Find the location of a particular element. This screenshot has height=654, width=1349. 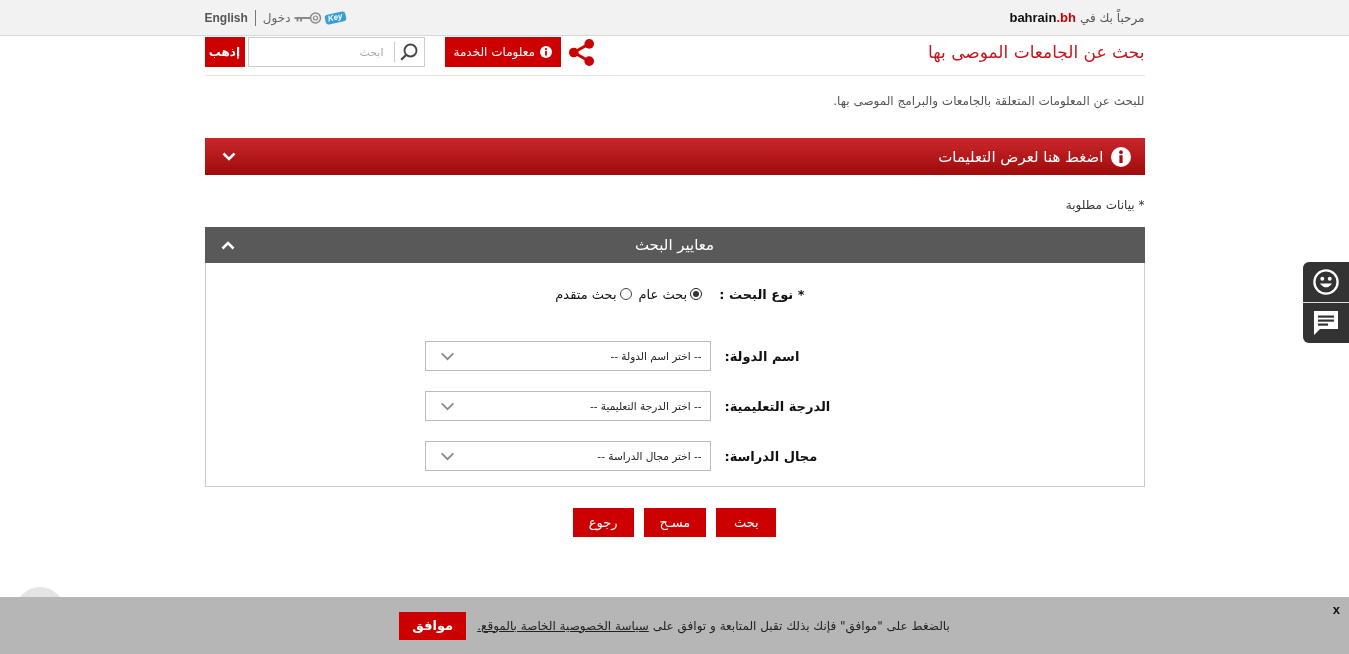

login-link: دخول is located at coordinates (276, 17).